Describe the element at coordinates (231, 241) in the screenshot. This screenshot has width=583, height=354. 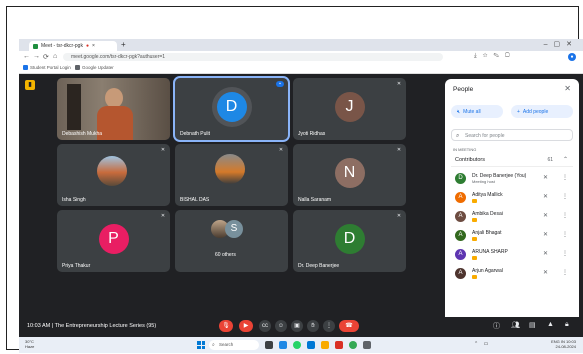
I see `others-tile: S 60 others` at that location.